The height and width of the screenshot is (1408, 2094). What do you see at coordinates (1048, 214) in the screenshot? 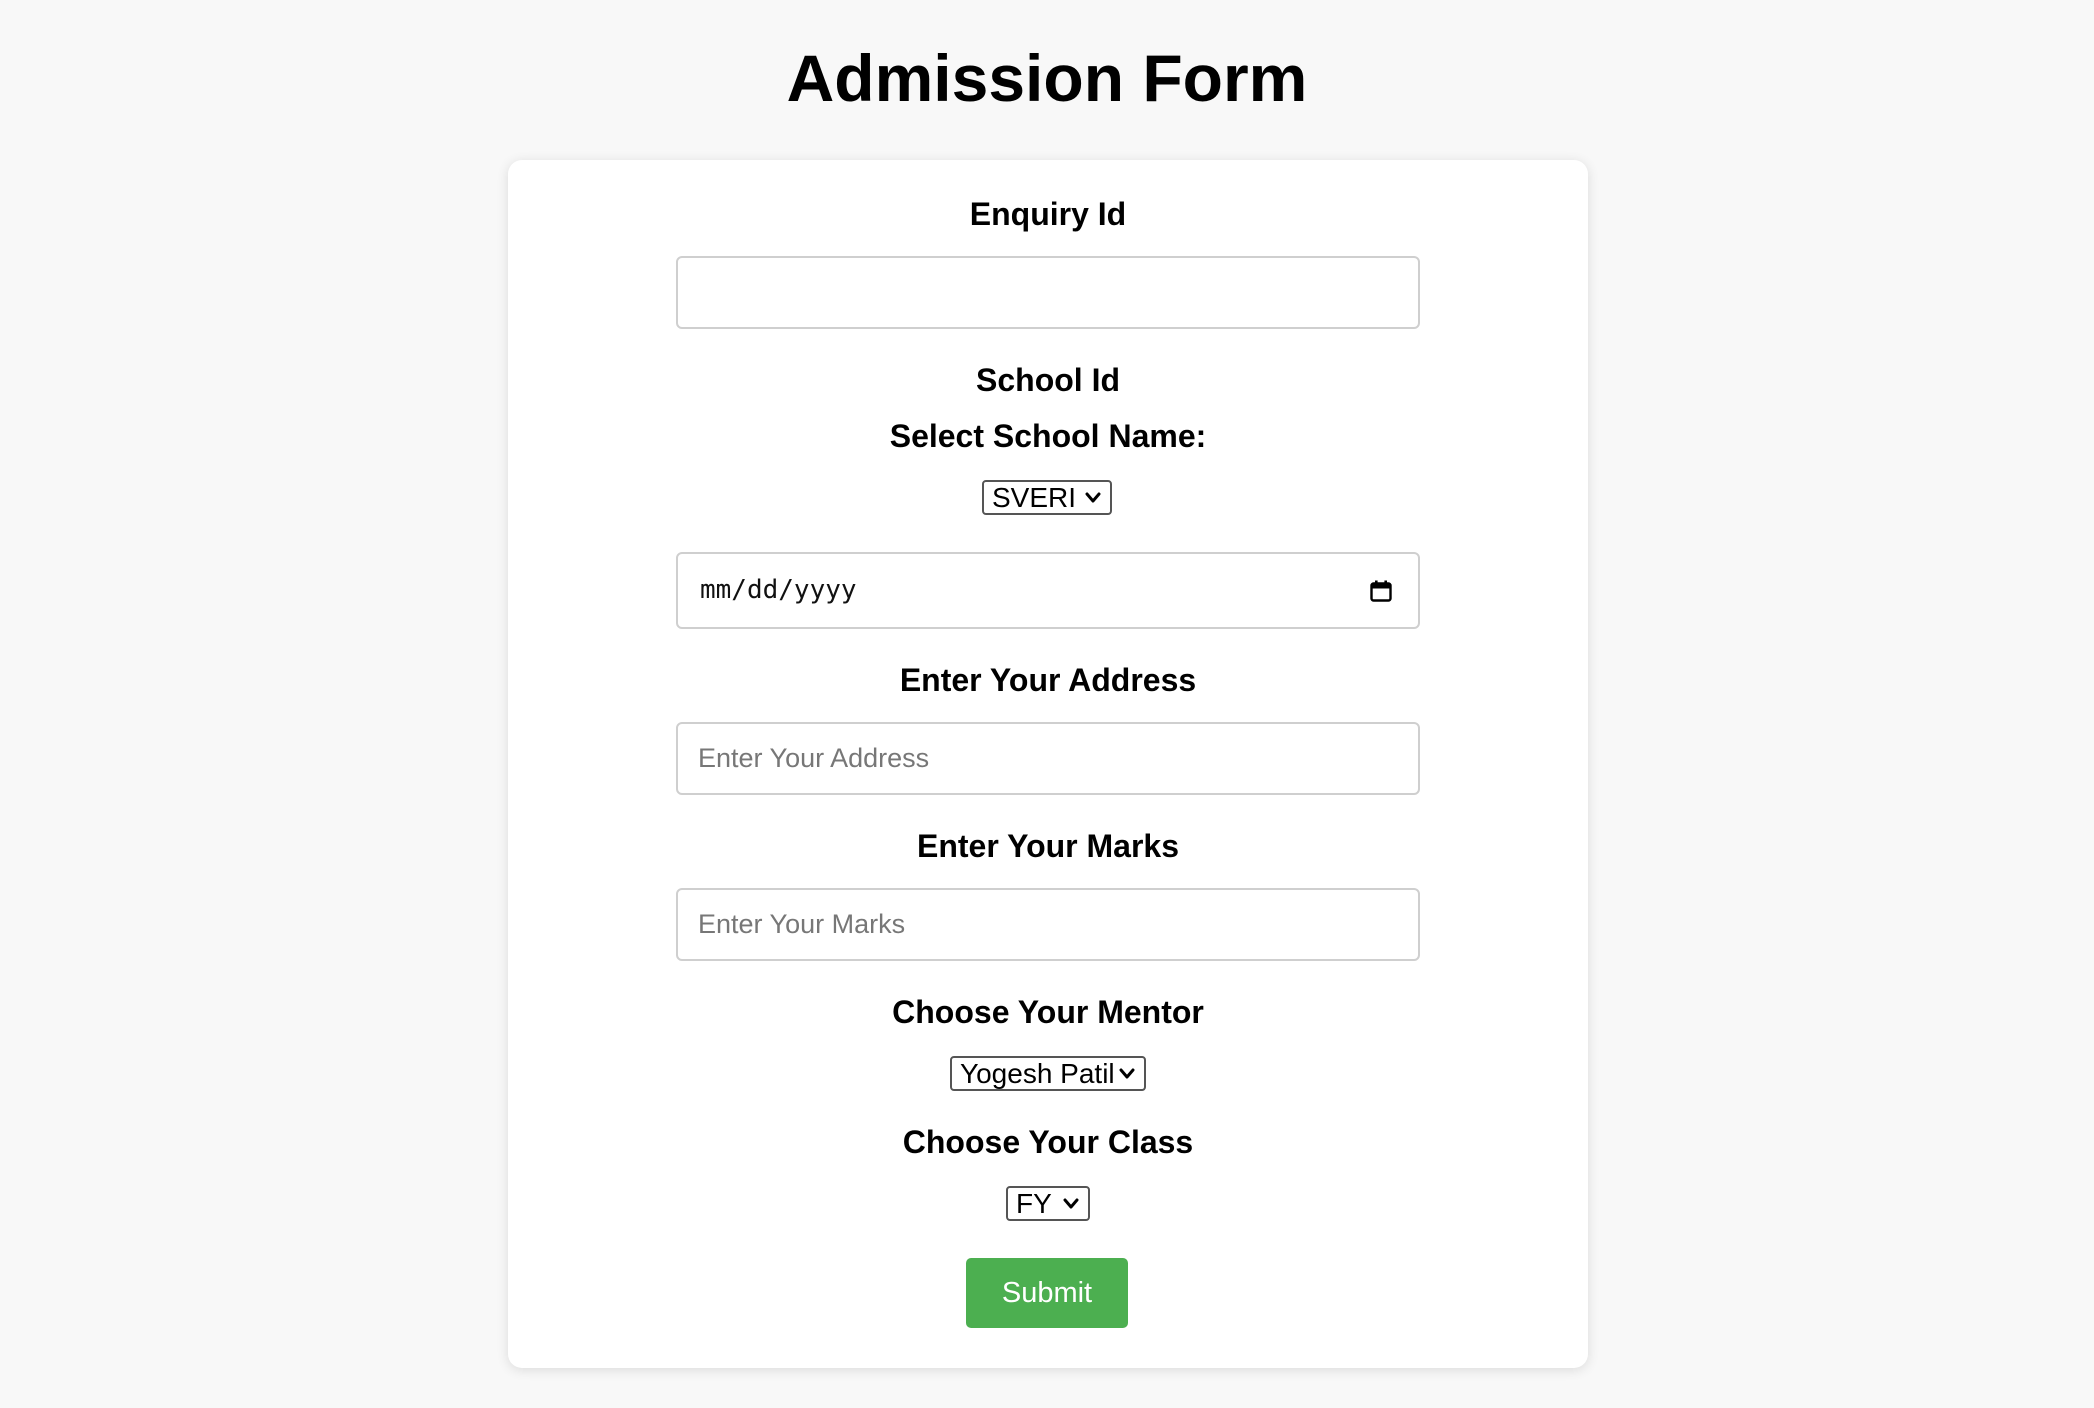
I see `enquiry-id-label: Enquiry Id` at bounding box center [1048, 214].